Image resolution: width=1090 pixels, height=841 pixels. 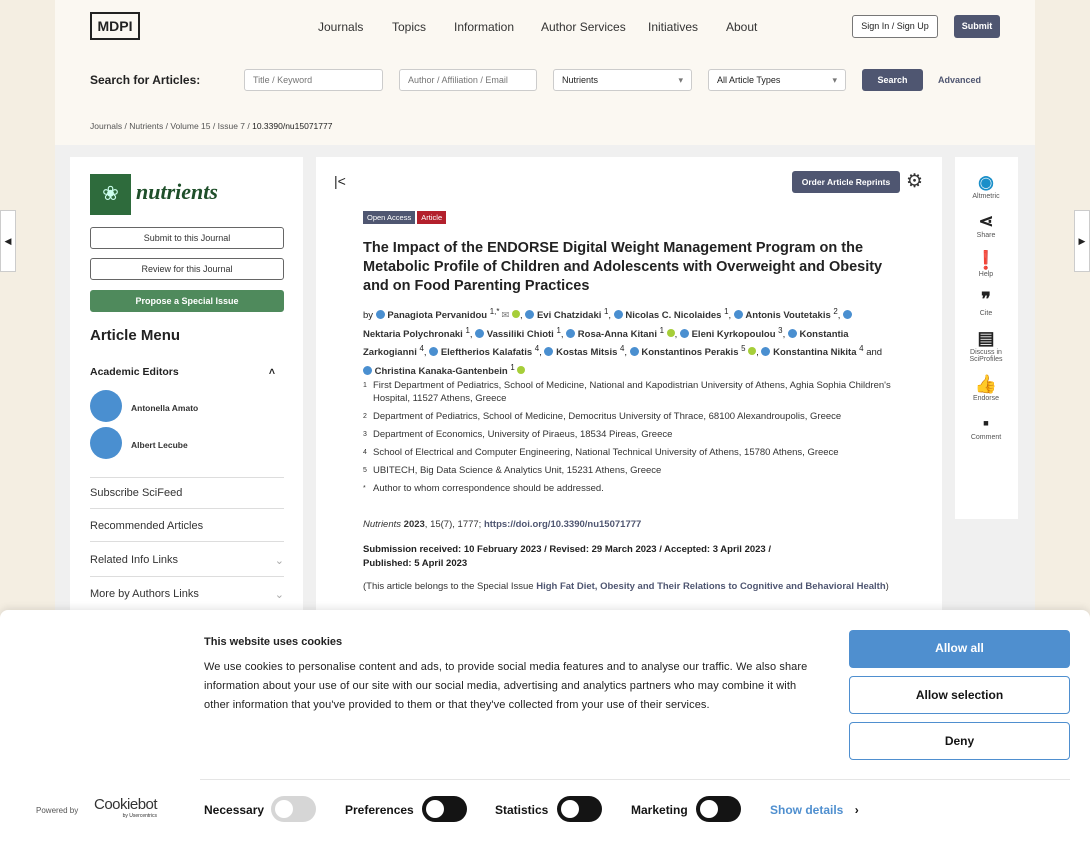 I want to click on author-link: Konstantina Nikita, so click(x=814, y=352).